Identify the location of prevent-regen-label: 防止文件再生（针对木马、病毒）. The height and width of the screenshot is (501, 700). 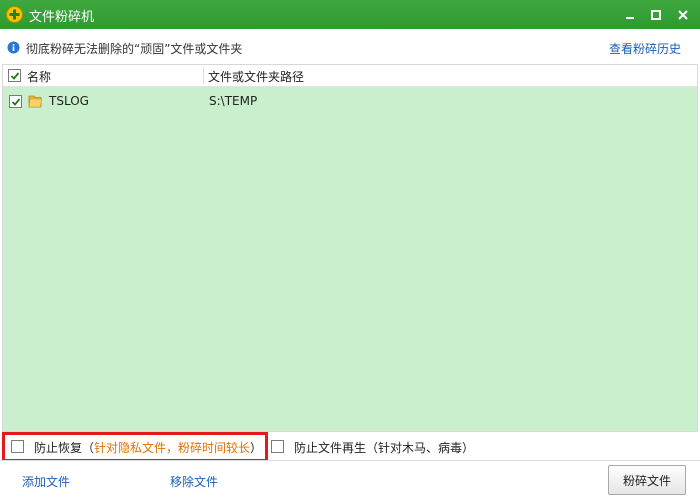
(384, 447).